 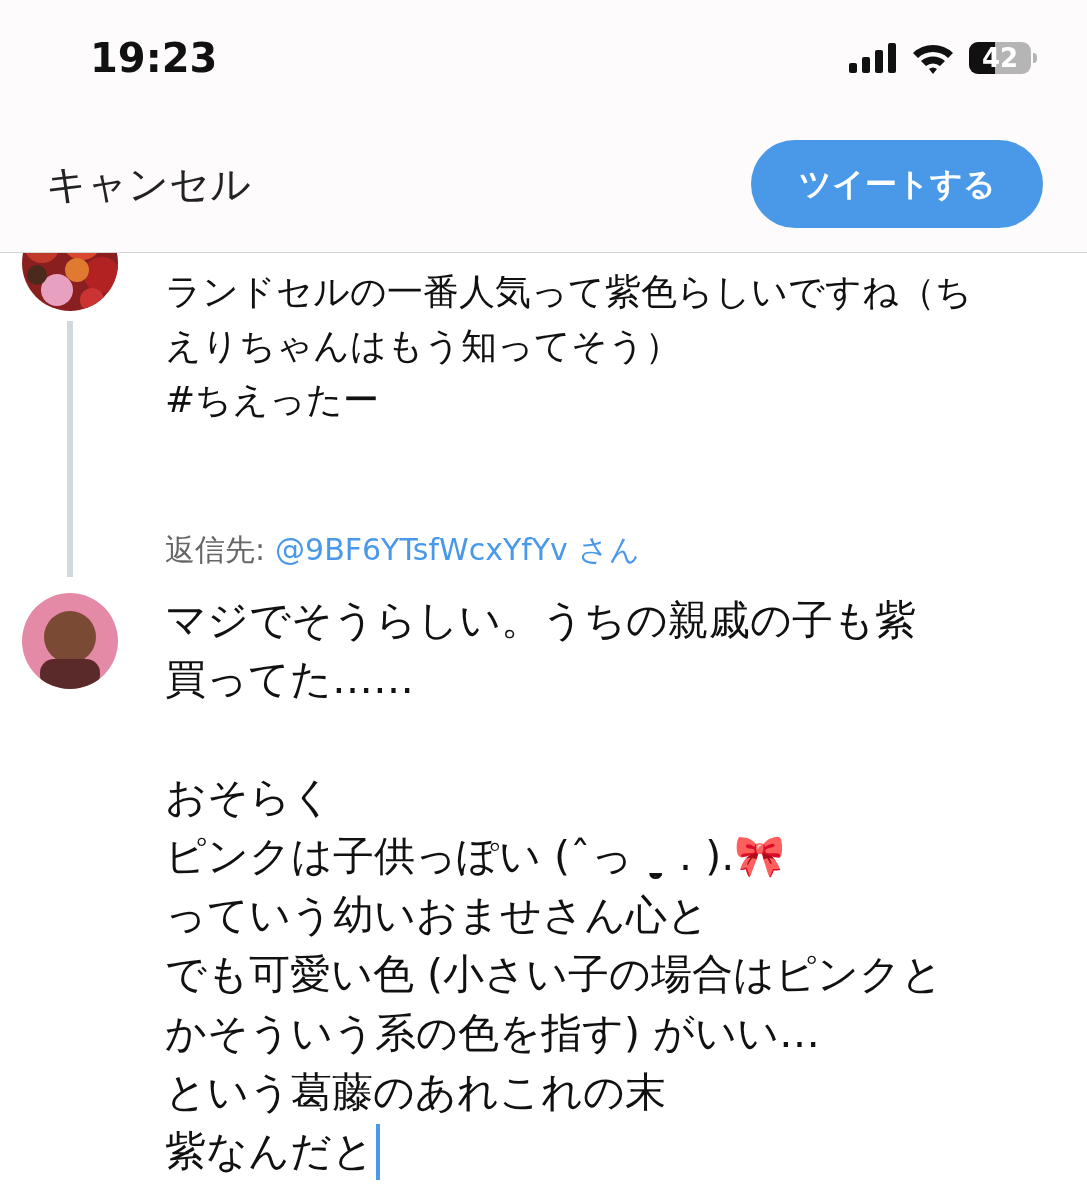 I want to click on compose-text-line: という葛藤のあれこれの末, so click(x=415, y=1092).